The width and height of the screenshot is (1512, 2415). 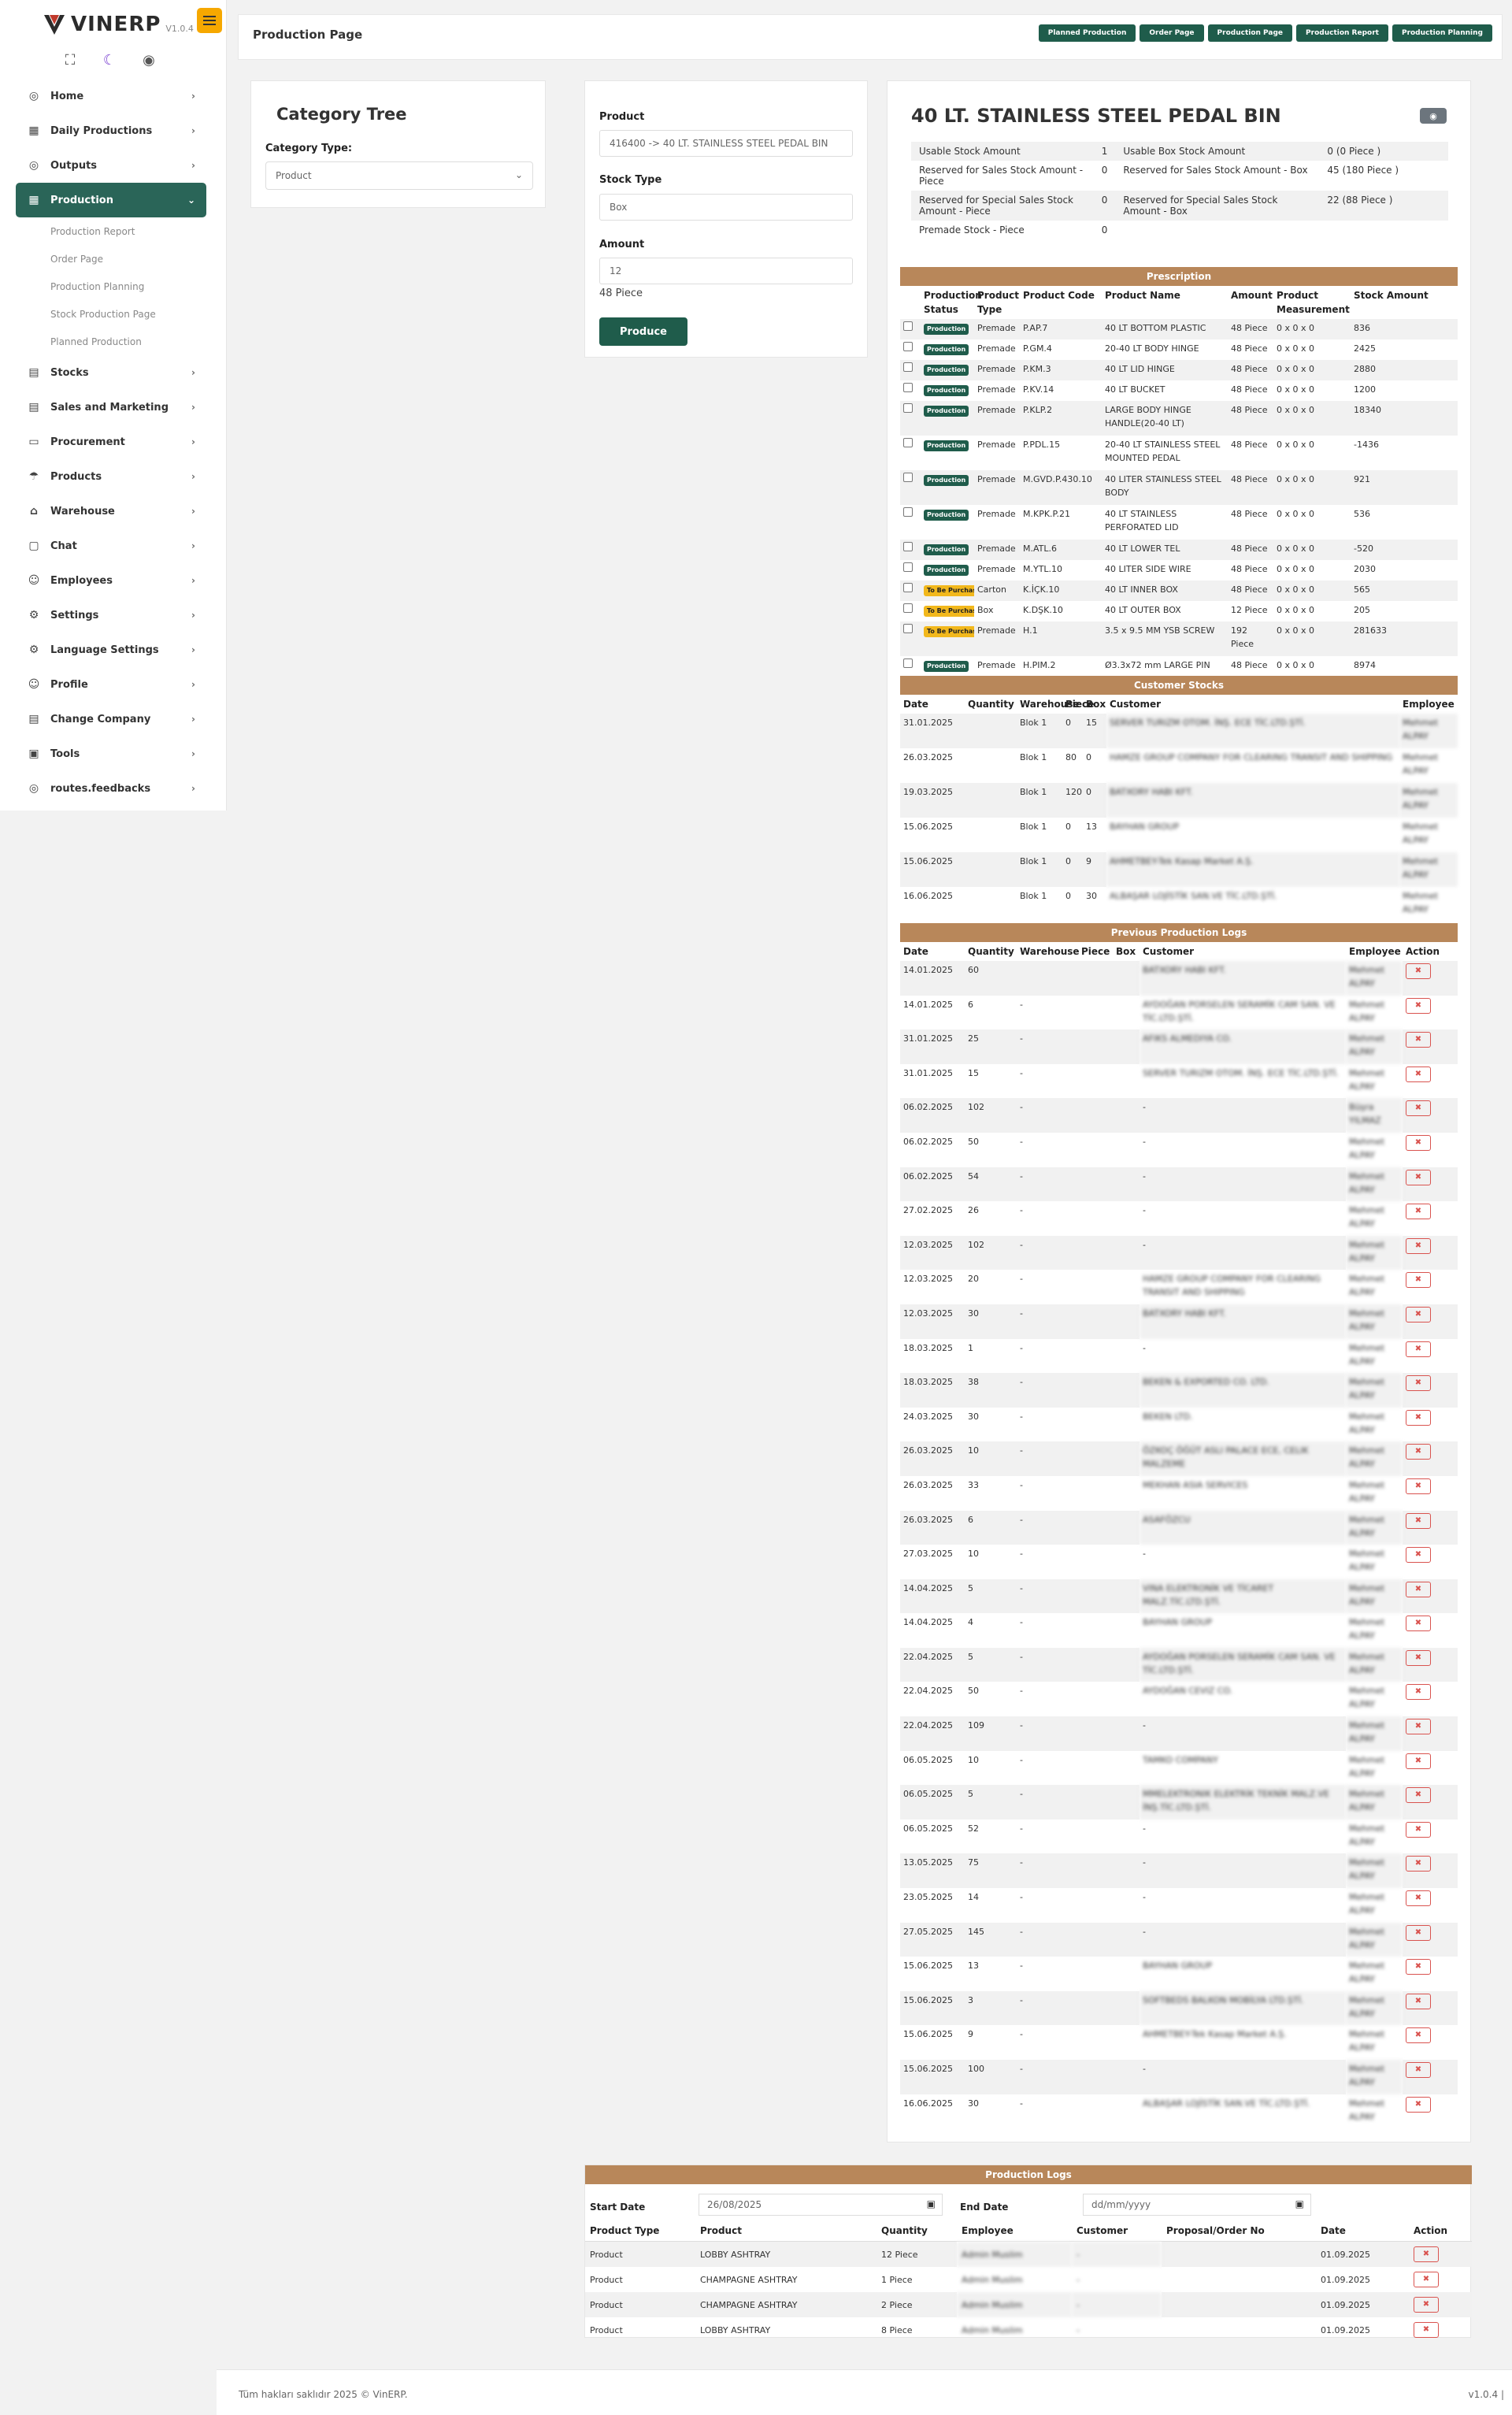 What do you see at coordinates (1342, 33) in the screenshot?
I see `nav-button-production-report: Production Report` at bounding box center [1342, 33].